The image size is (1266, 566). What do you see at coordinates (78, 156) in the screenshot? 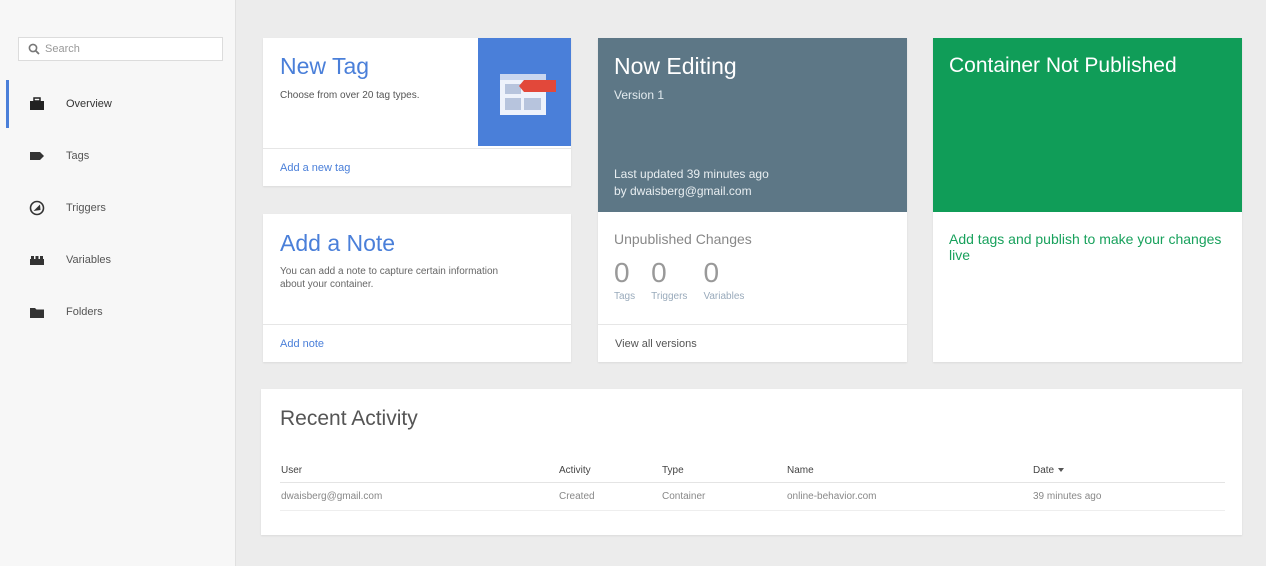
I see `sidebar-item-label: Tags` at bounding box center [78, 156].